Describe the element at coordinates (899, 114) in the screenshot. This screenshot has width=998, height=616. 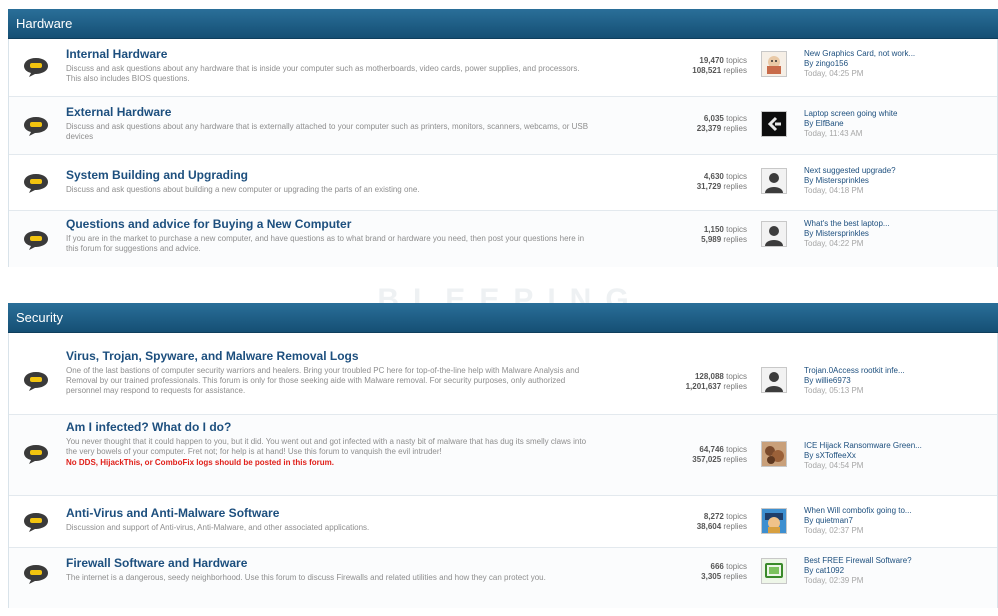
I see `last-post-title-link: Laptop screen going white` at that location.